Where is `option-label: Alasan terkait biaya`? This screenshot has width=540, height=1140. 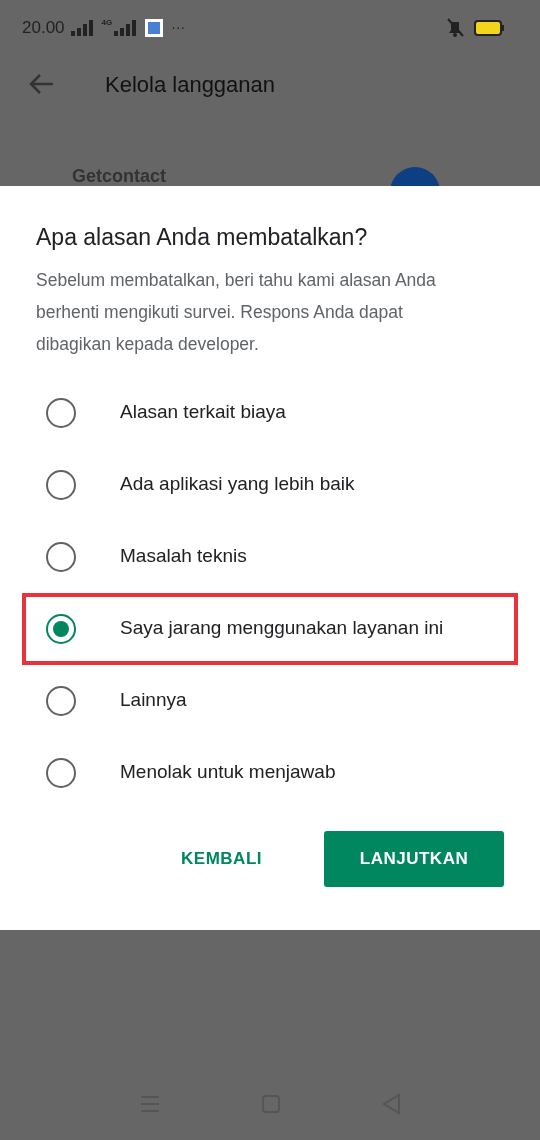
option-label: Alasan terkait biaya is located at coordinates (203, 412).